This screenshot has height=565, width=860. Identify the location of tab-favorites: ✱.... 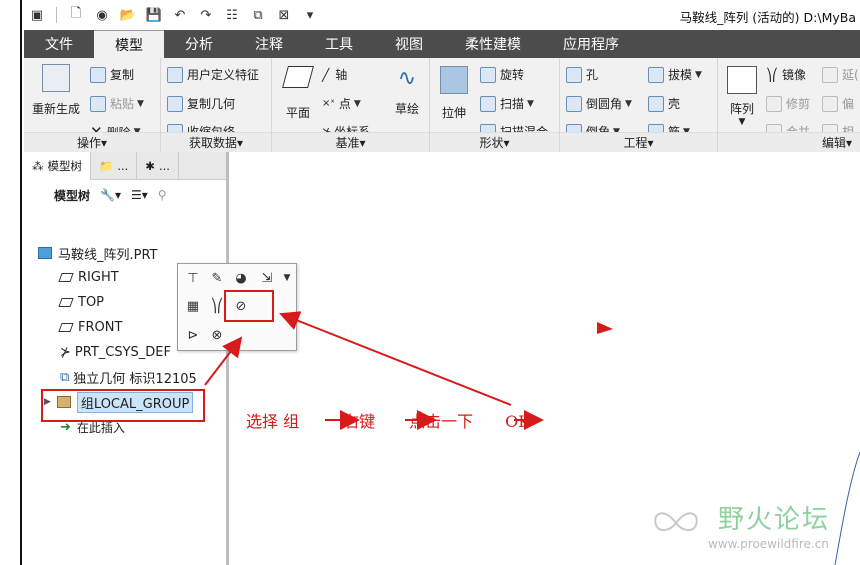
(158, 166).